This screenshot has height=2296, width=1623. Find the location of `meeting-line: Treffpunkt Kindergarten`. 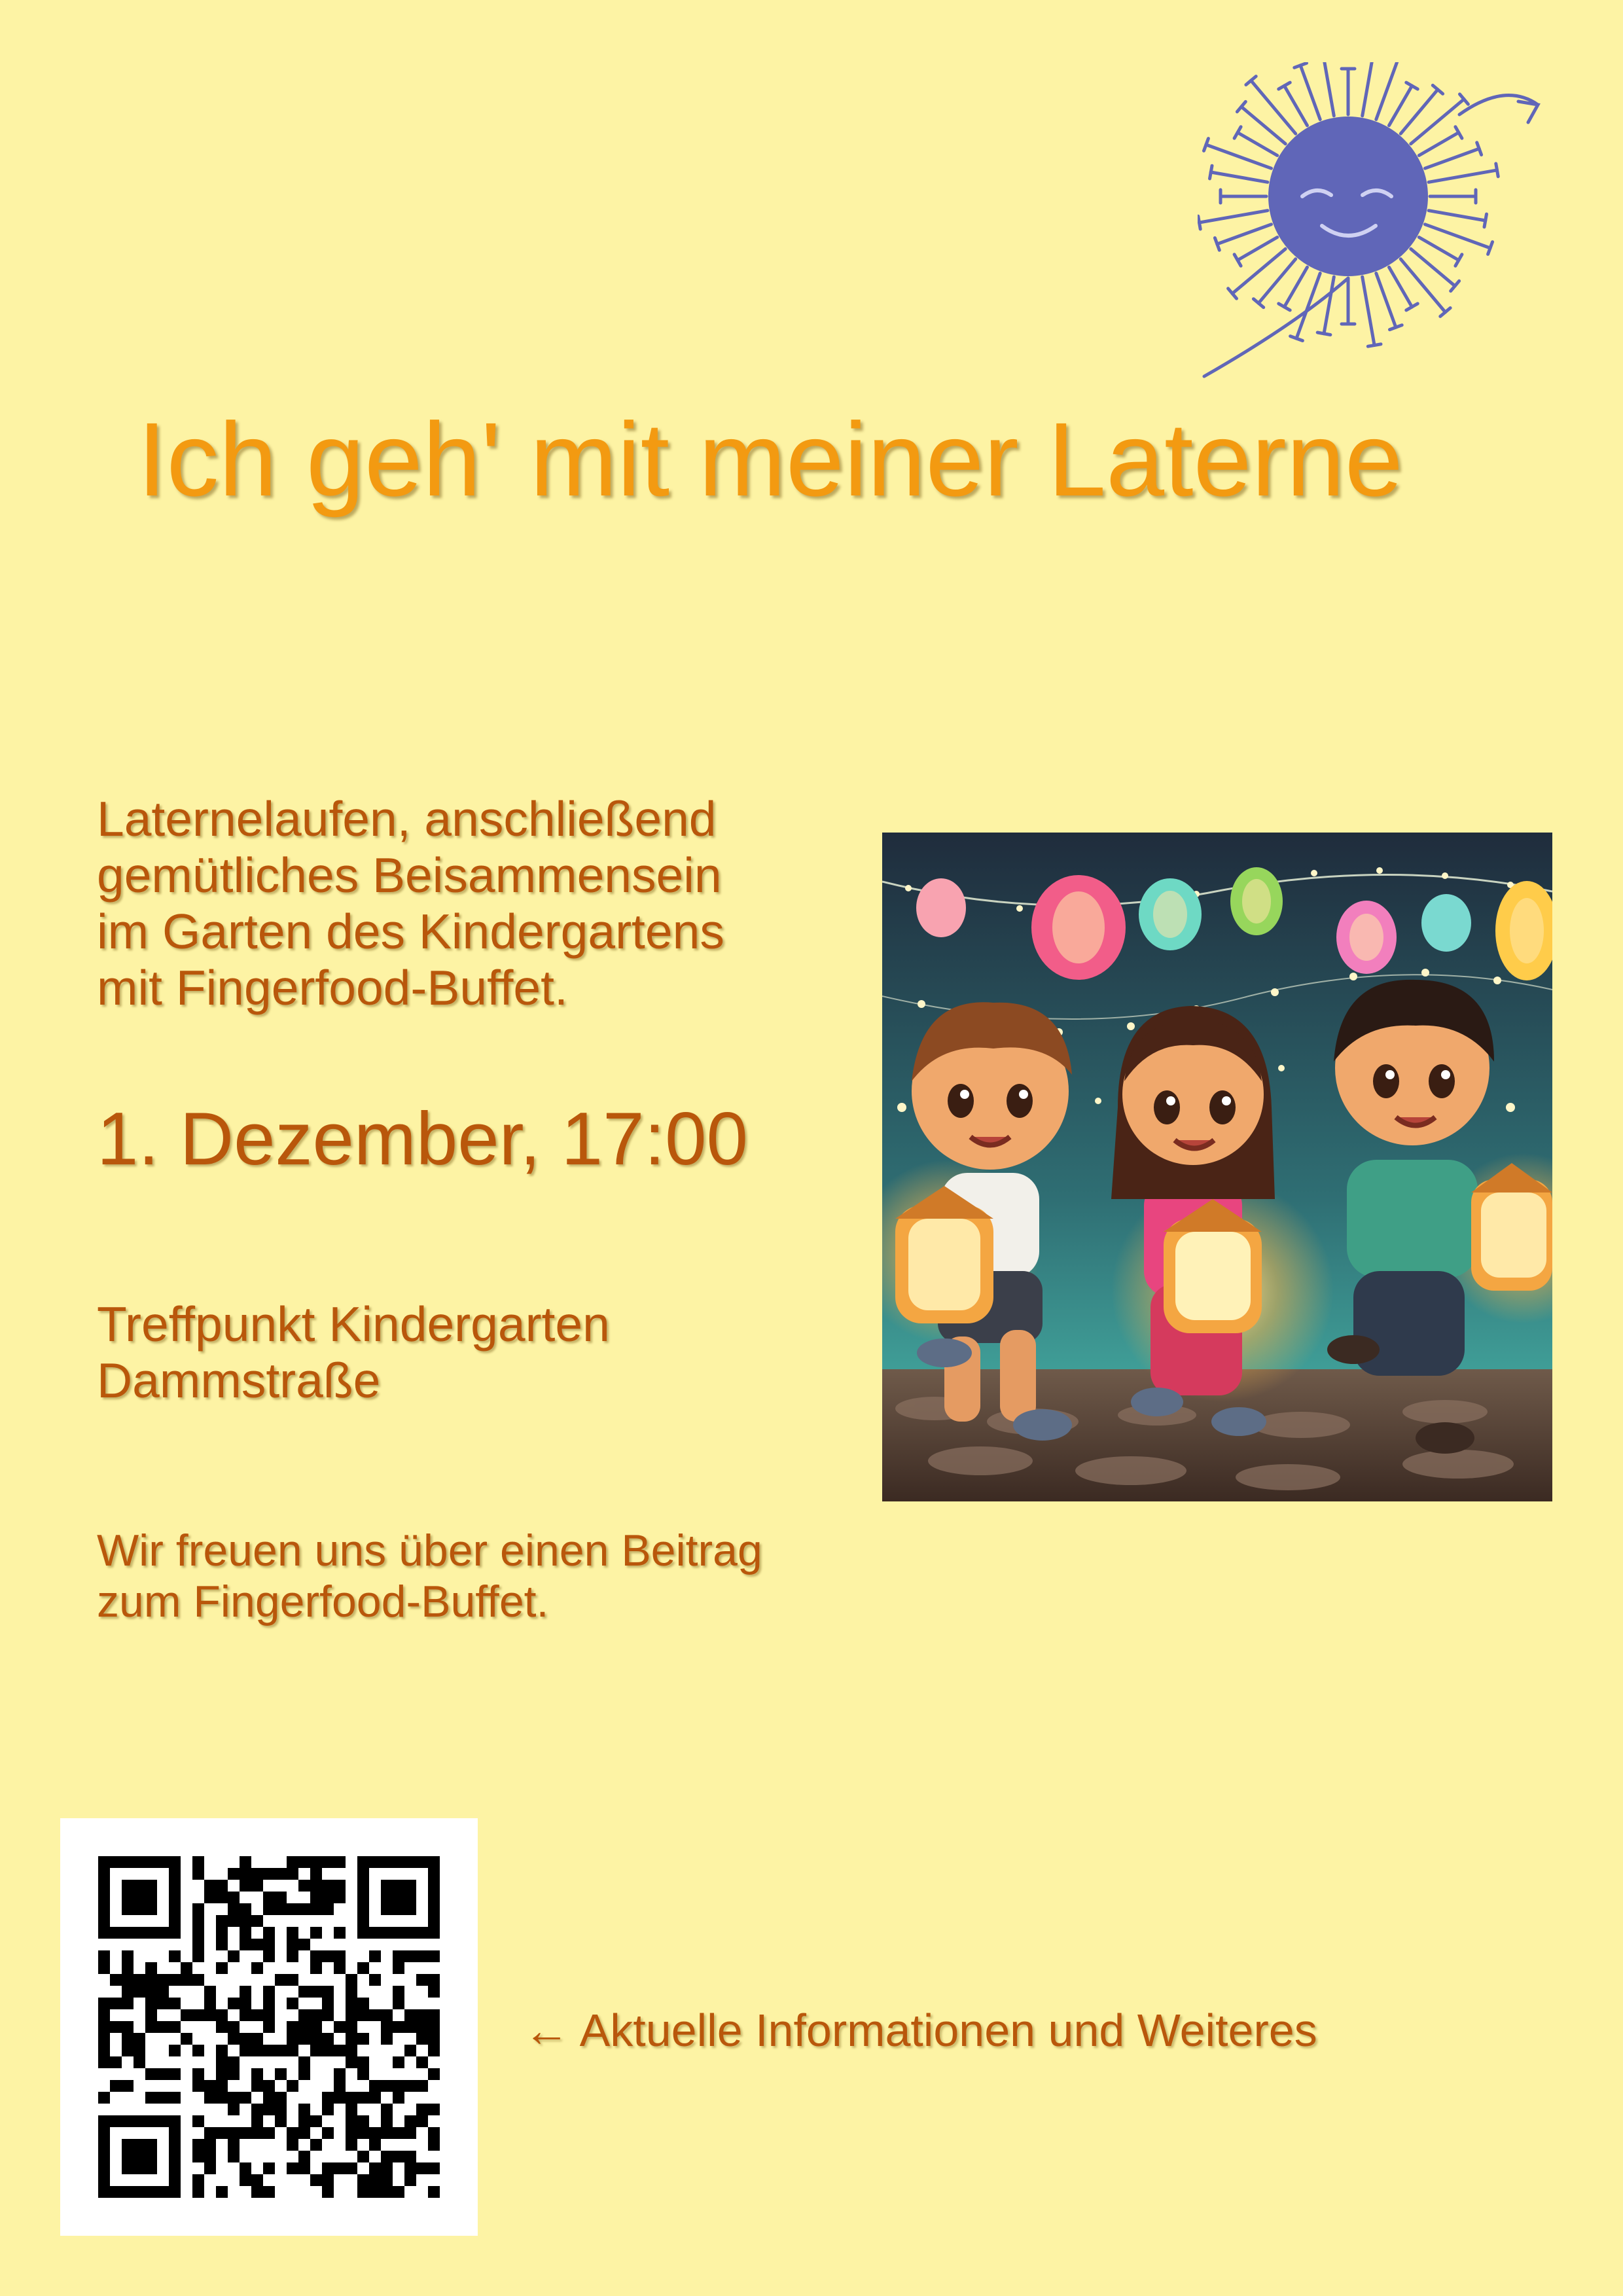

meeting-line: Treffpunkt Kindergarten is located at coordinates (353, 1324).